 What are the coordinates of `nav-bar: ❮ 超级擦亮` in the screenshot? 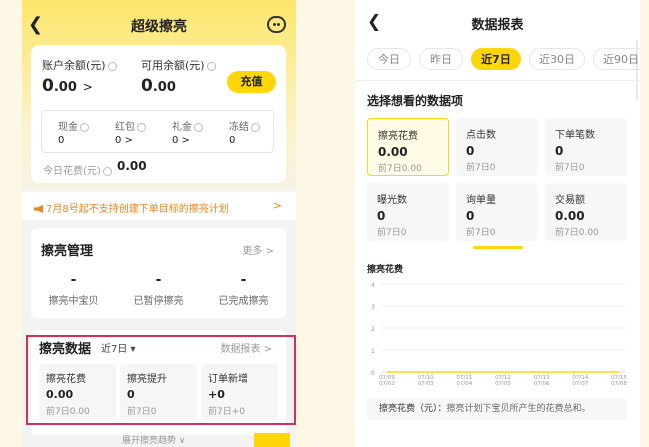 It's located at (159, 24).